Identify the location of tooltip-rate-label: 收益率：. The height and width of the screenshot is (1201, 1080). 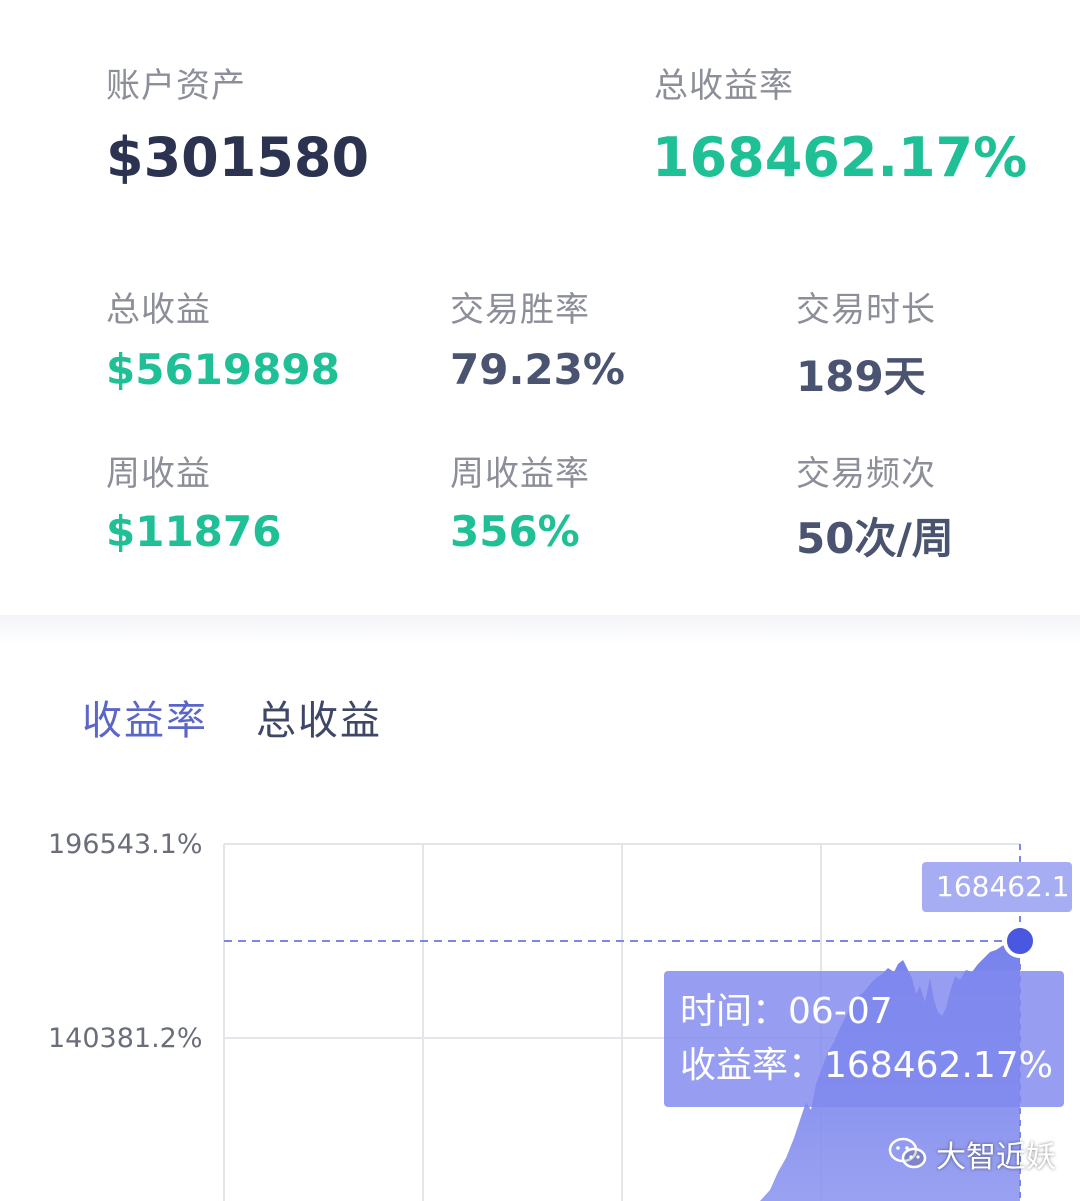
(752, 1065).